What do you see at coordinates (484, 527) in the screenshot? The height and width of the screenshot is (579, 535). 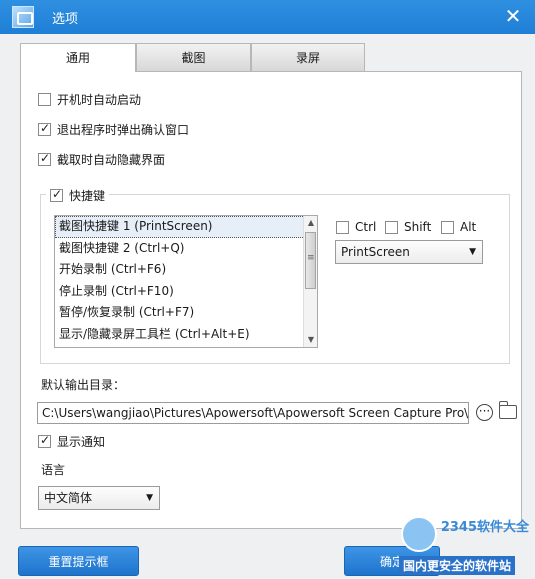 I see `watermark-brand: 2345软件大全` at bounding box center [484, 527].